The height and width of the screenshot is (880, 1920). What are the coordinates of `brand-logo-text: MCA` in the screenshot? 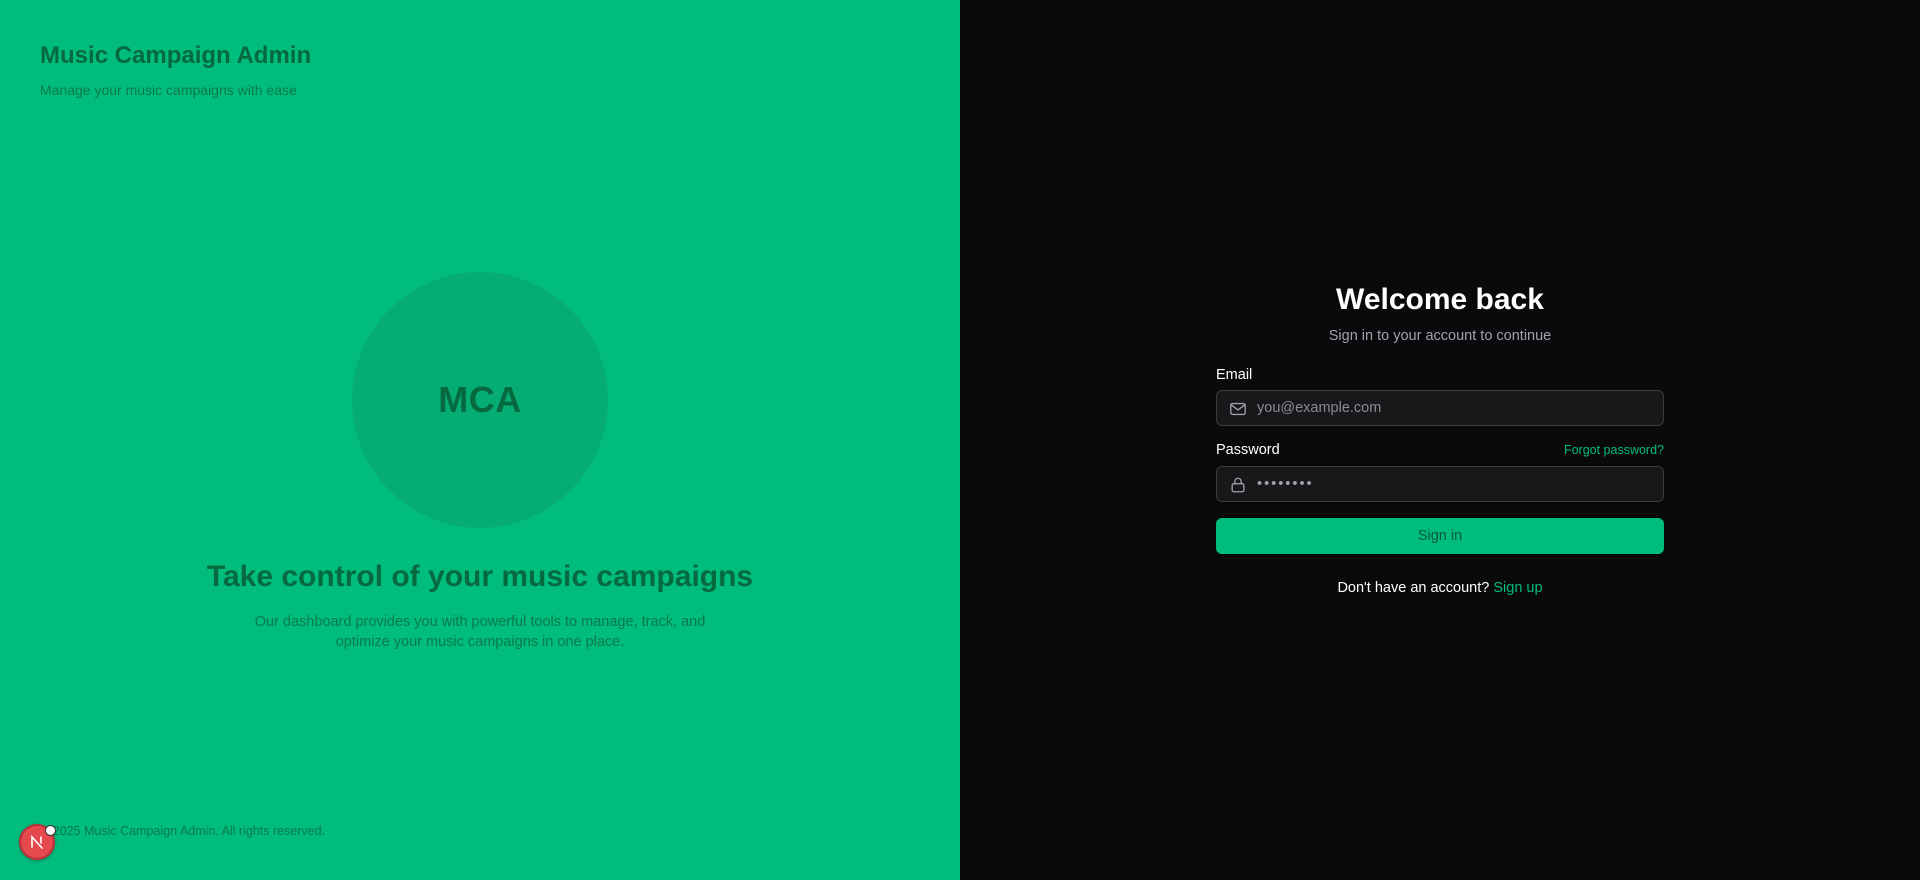 It's located at (480, 399).